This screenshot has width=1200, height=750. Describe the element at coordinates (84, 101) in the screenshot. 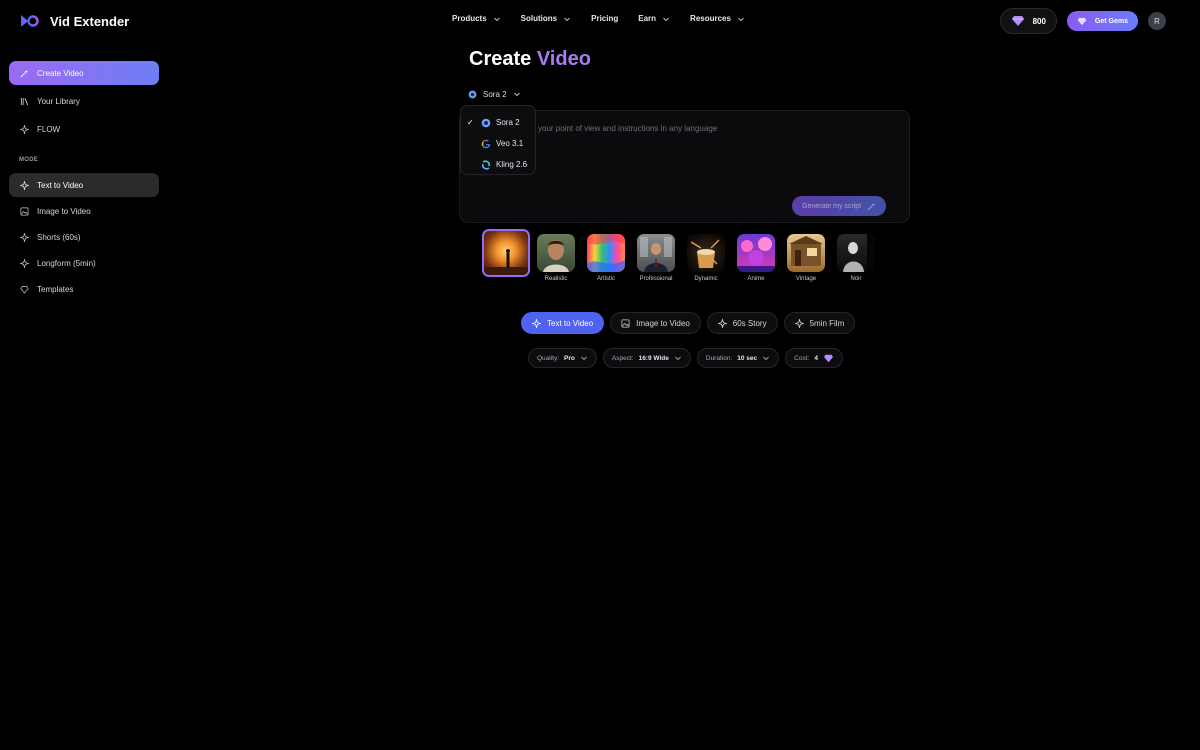

I see `sidebar-item-library: Your Library` at that location.